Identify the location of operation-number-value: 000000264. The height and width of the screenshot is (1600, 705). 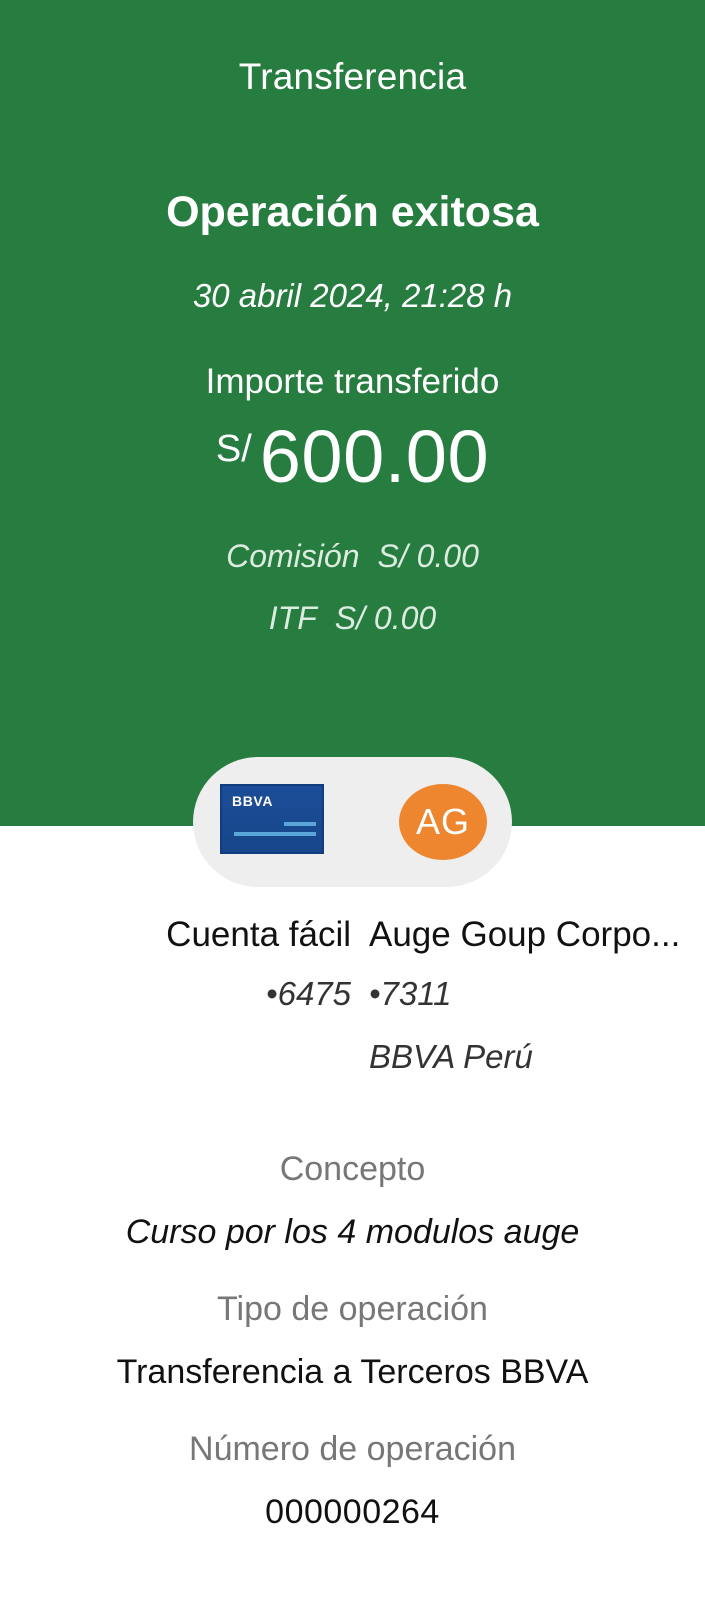
(352, 1512).